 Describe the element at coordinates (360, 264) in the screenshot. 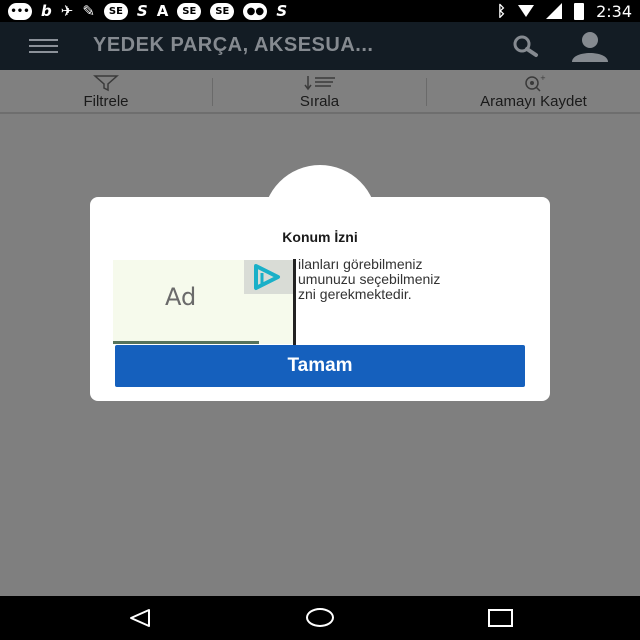

I see `dialog-message-line: ilanları görebilmeniz` at that location.